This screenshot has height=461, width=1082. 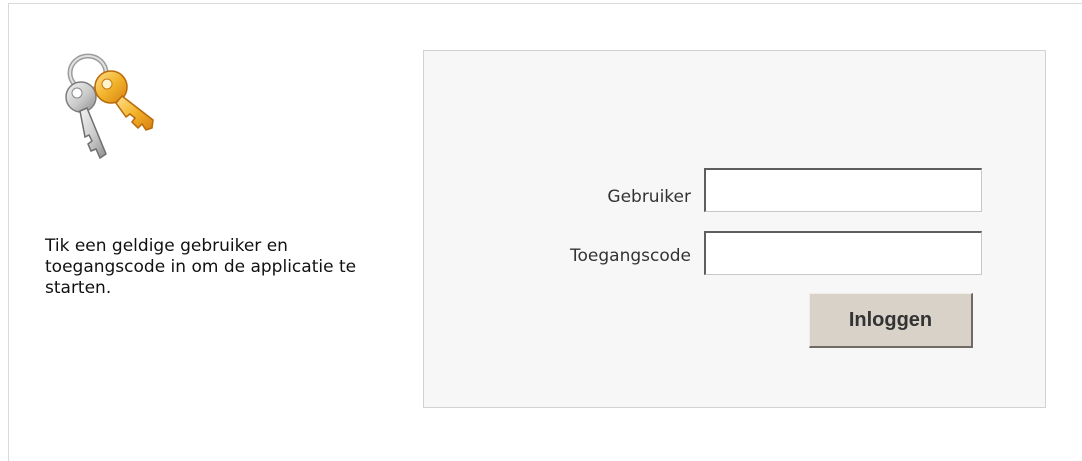 What do you see at coordinates (891, 320) in the screenshot?
I see `login-button: Inloggen` at bounding box center [891, 320].